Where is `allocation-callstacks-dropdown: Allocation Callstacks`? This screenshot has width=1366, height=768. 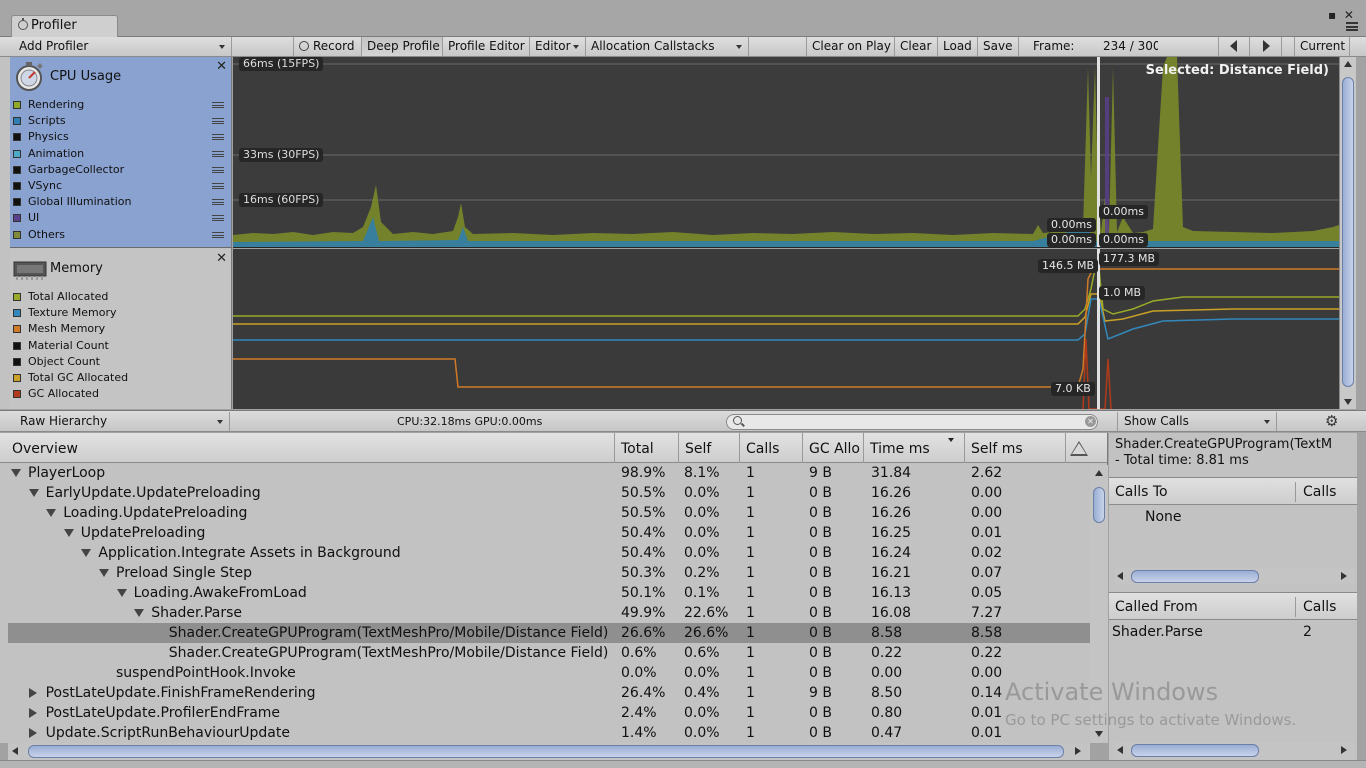
allocation-callstacks-dropdown: Allocation Callstacks is located at coordinates (667, 46).